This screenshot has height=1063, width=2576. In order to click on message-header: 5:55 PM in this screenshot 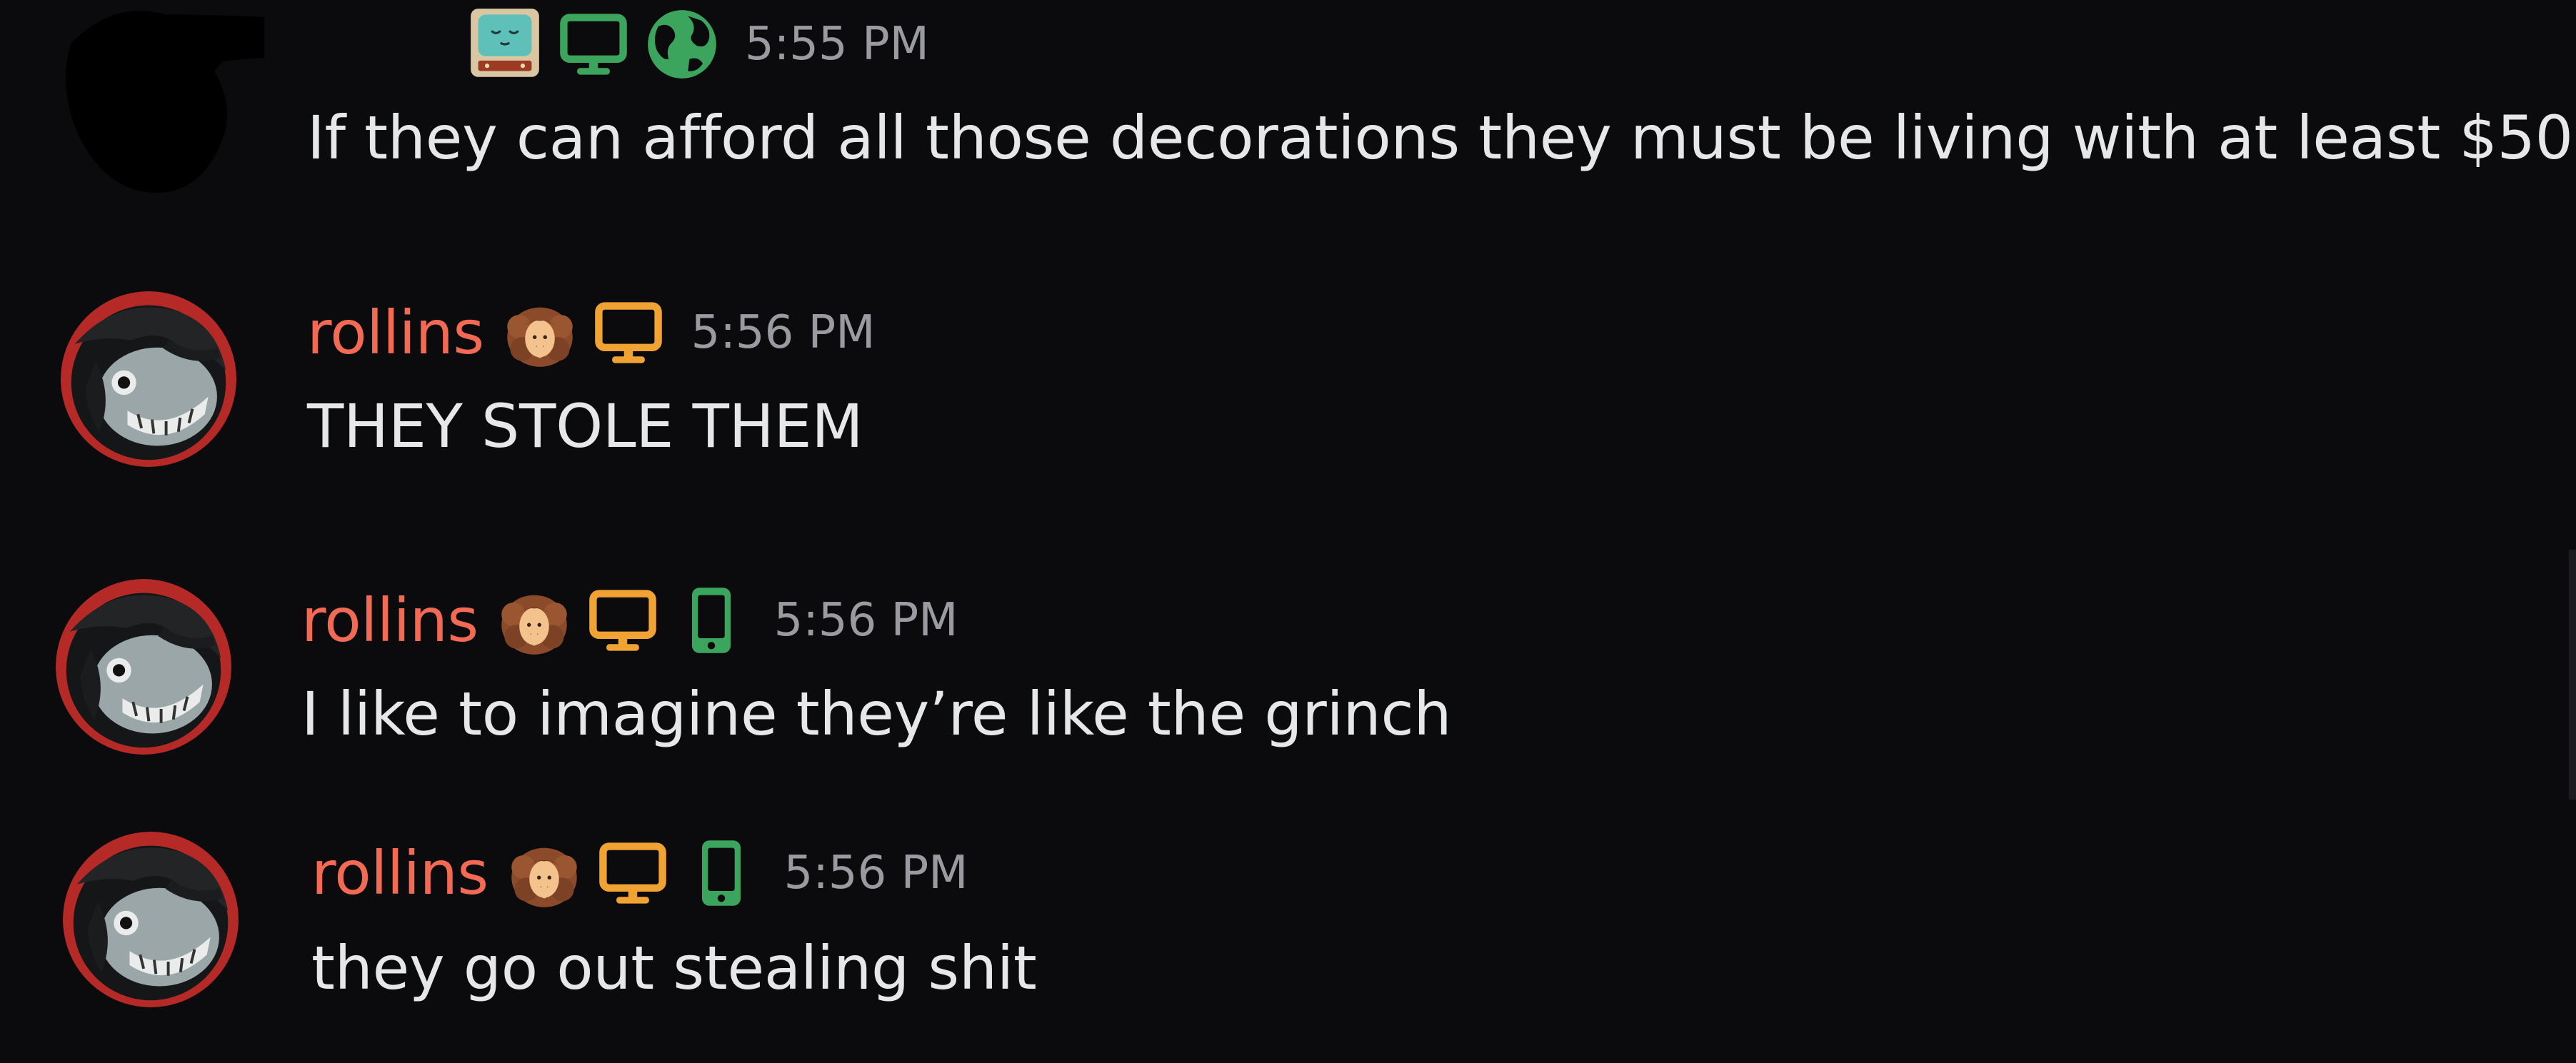, I will do `click(698, 44)`.